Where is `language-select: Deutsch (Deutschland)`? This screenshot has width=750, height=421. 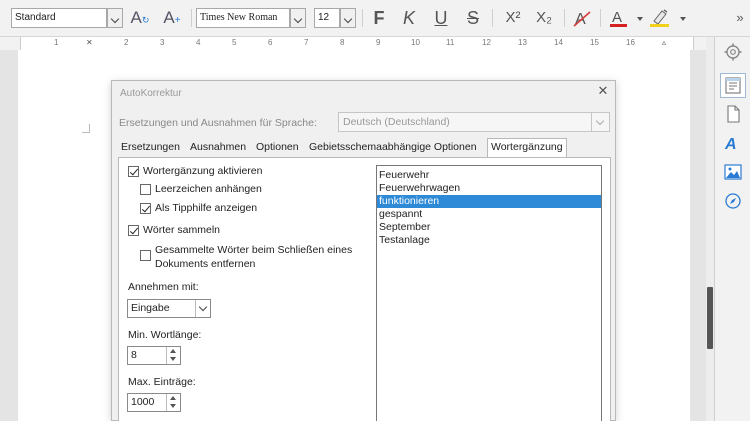
language-select: Deutsch (Deutschland) is located at coordinates (474, 122).